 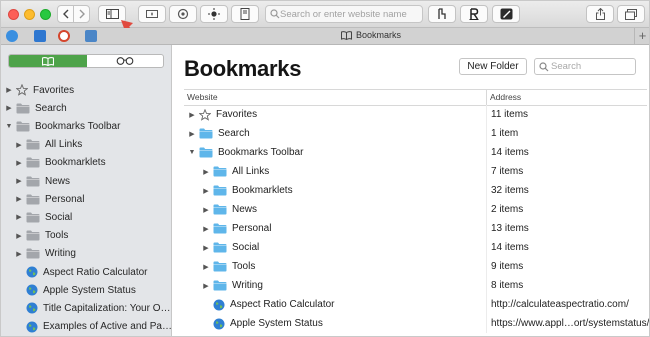 What do you see at coordinates (43, 217) in the screenshot?
I see `sidebar-item: ▶ Social` at bounding box center [43, 217].